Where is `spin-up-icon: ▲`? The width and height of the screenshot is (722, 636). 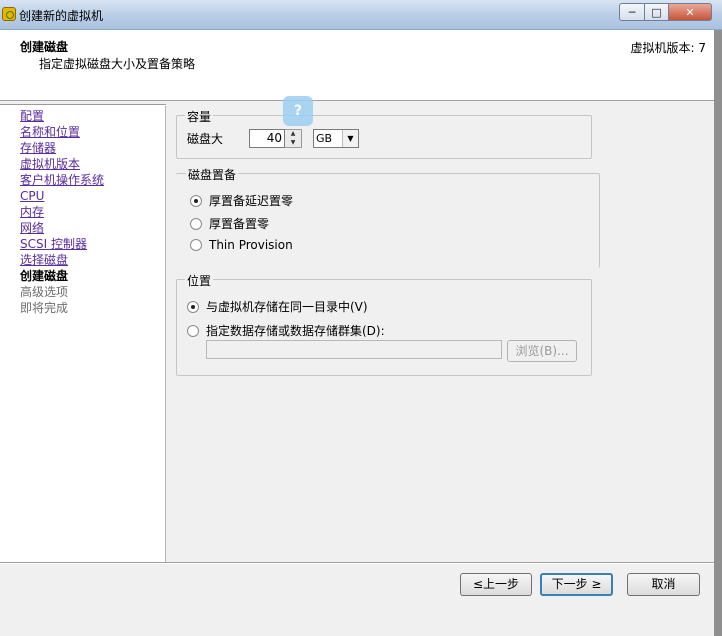
spin-up-icon: ▲ is located at coordinates (293, 134).